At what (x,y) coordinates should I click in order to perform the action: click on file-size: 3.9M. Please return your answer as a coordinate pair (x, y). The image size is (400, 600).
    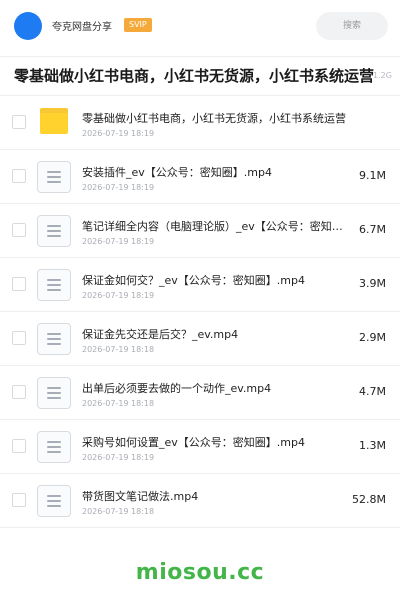
    Looking at the image, I should click on (372, 283).